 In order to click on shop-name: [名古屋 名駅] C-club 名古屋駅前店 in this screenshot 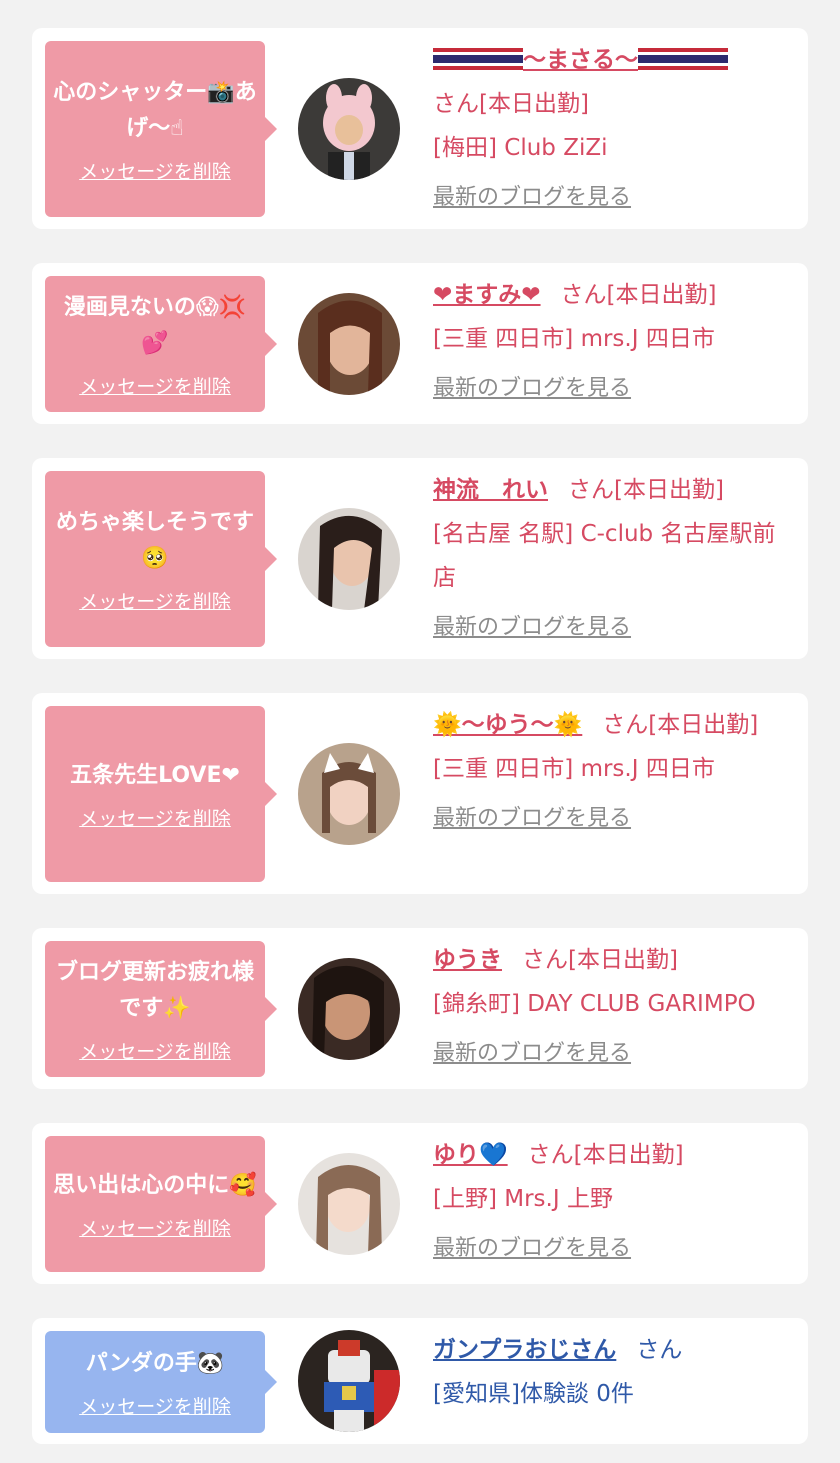, I will do `click(604, 556)`.